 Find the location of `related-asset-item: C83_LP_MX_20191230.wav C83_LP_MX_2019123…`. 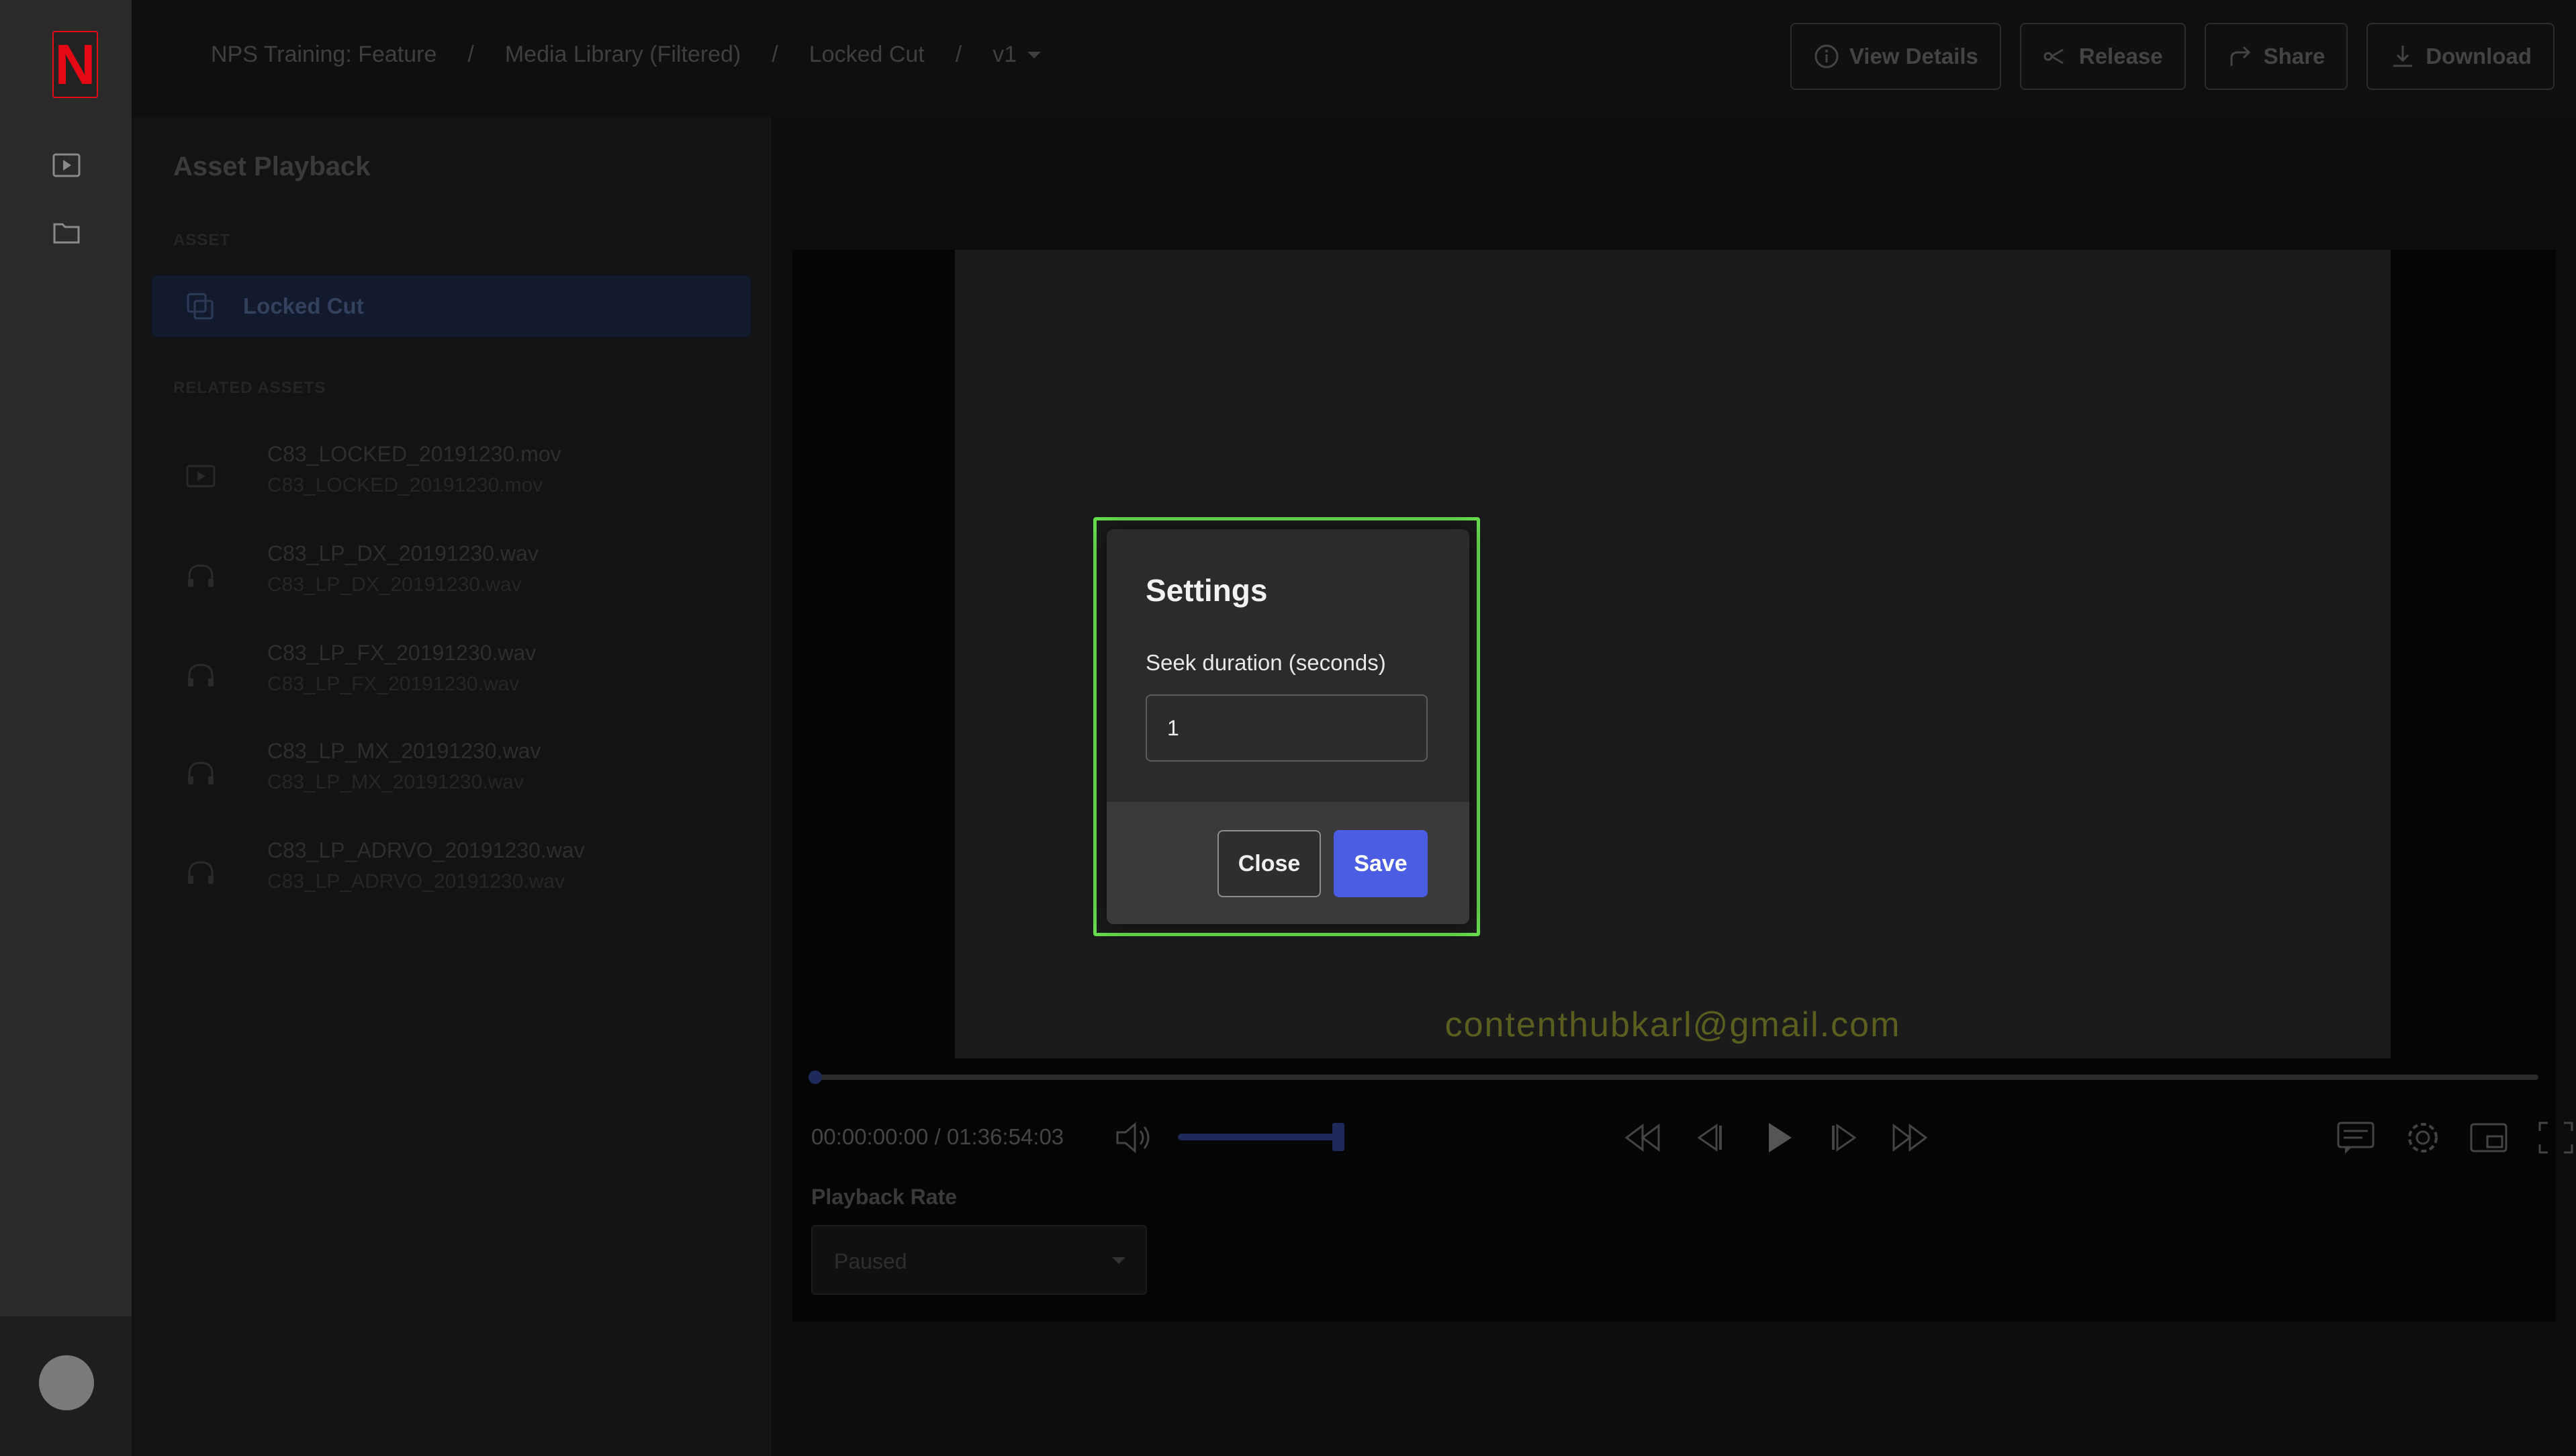

related-asset-item: C83_LP_MX_20191230.wav C83_LP_MX_2019123… is located at coordinates (451, 773).